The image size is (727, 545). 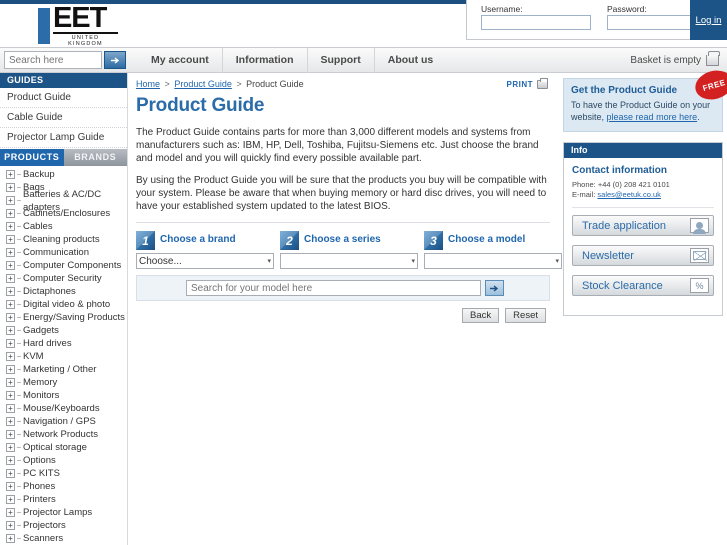 I want to click on back-button: Back, so click(x=481, y=315).